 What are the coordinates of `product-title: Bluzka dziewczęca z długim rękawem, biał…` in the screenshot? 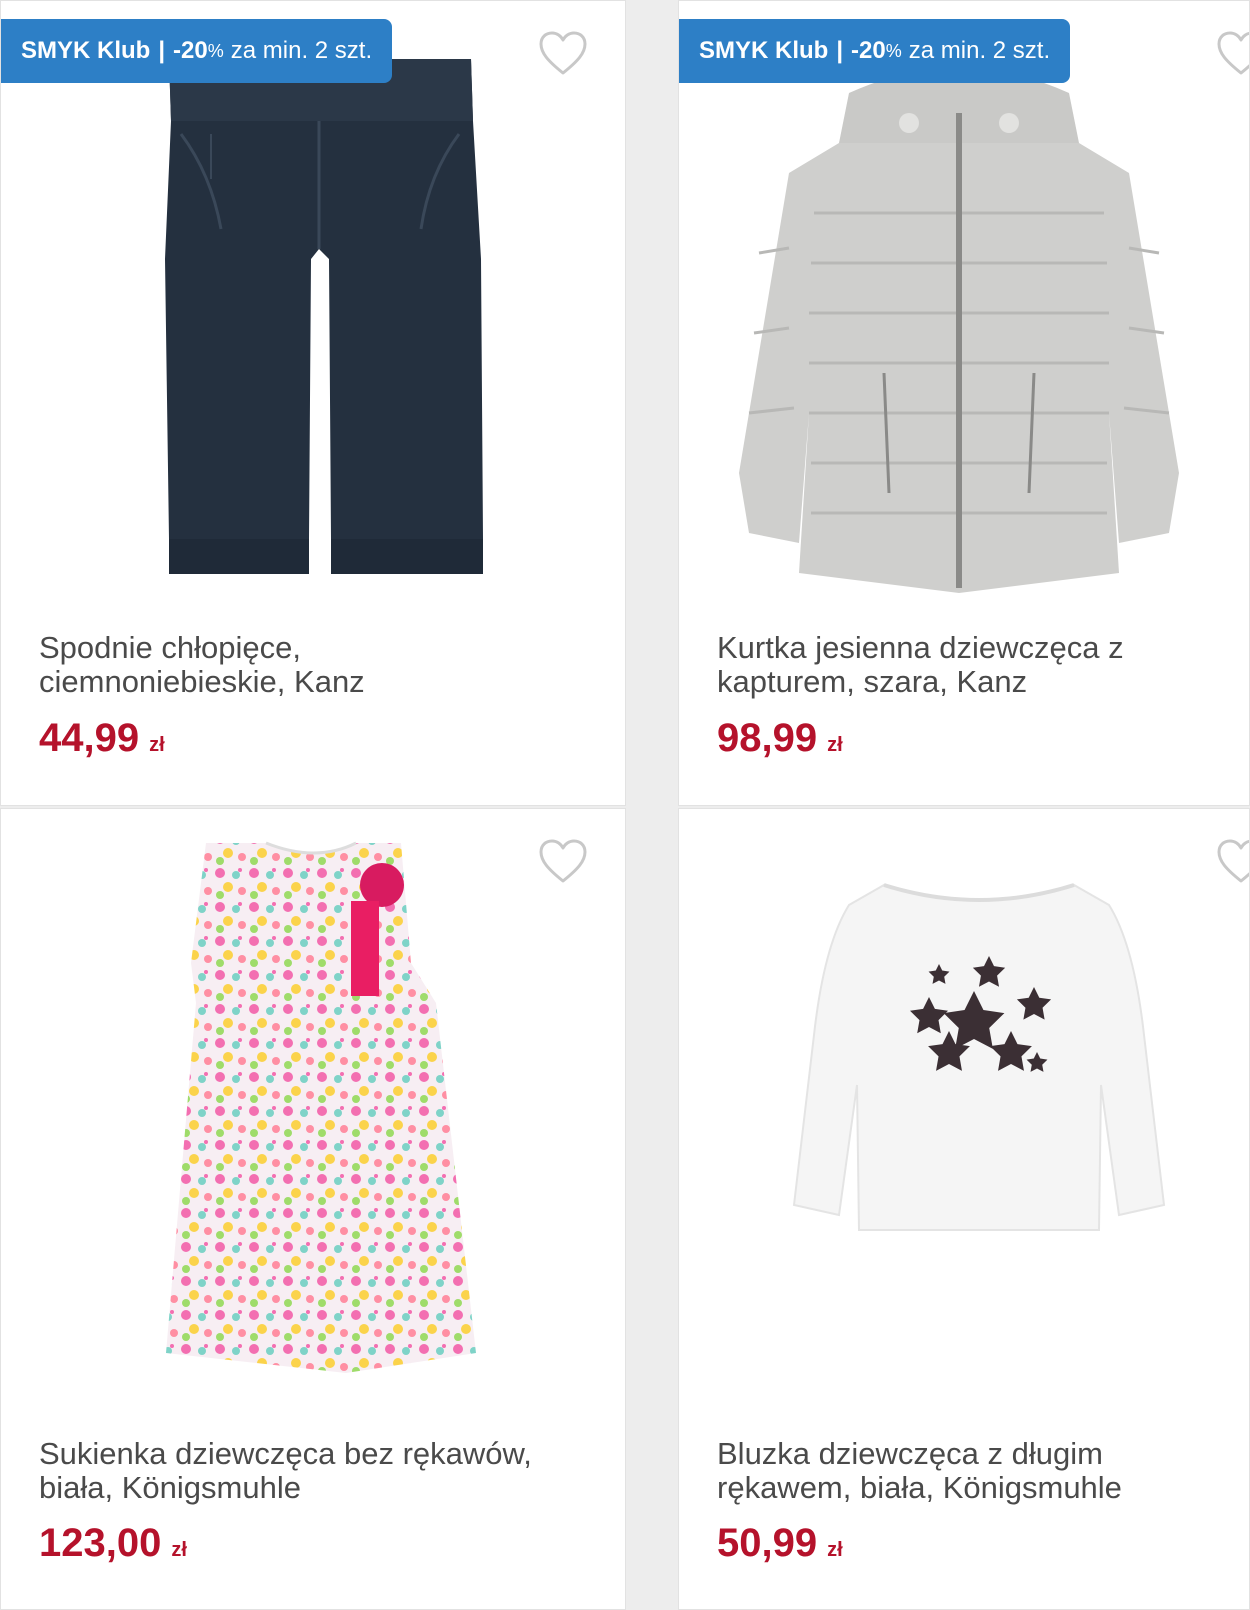 It's located at (983, 1470).